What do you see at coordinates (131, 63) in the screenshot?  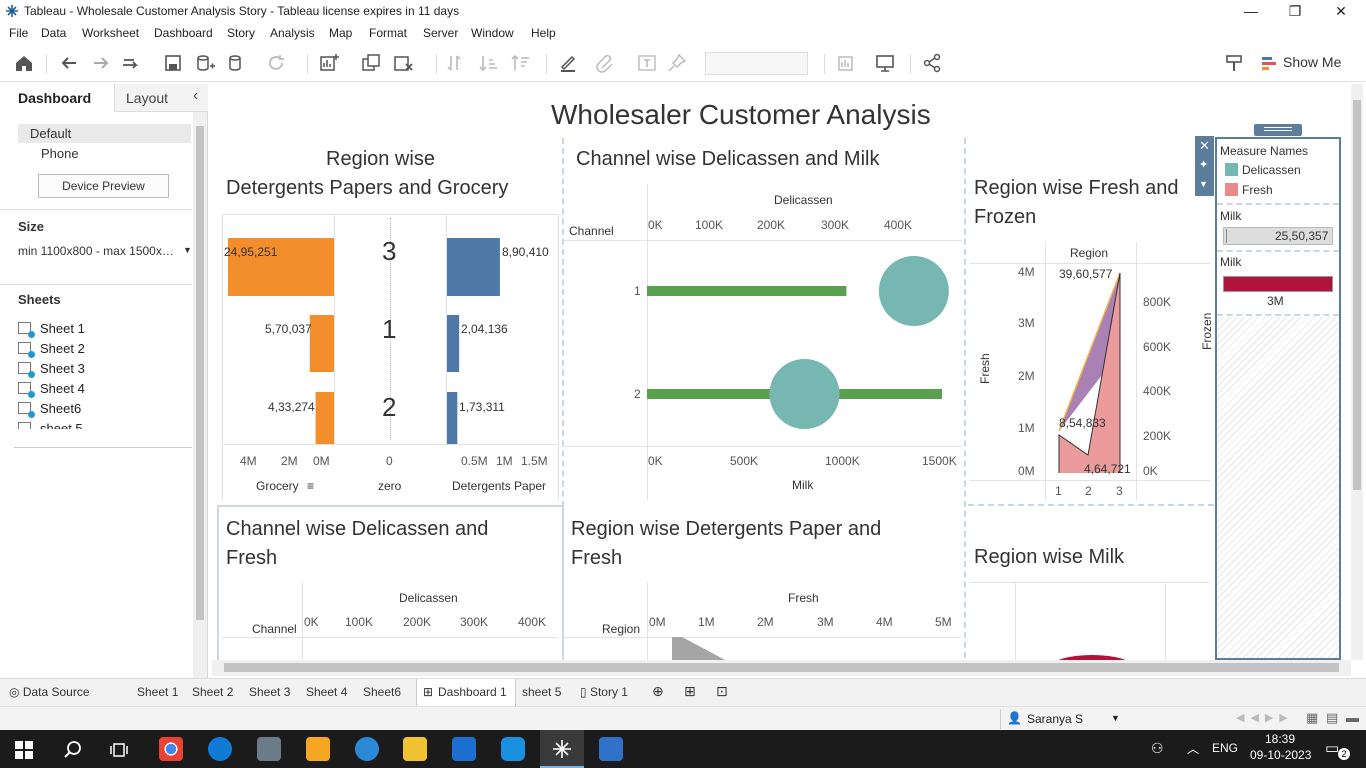 I see `replay-icon` at bounding box center [131, 63].